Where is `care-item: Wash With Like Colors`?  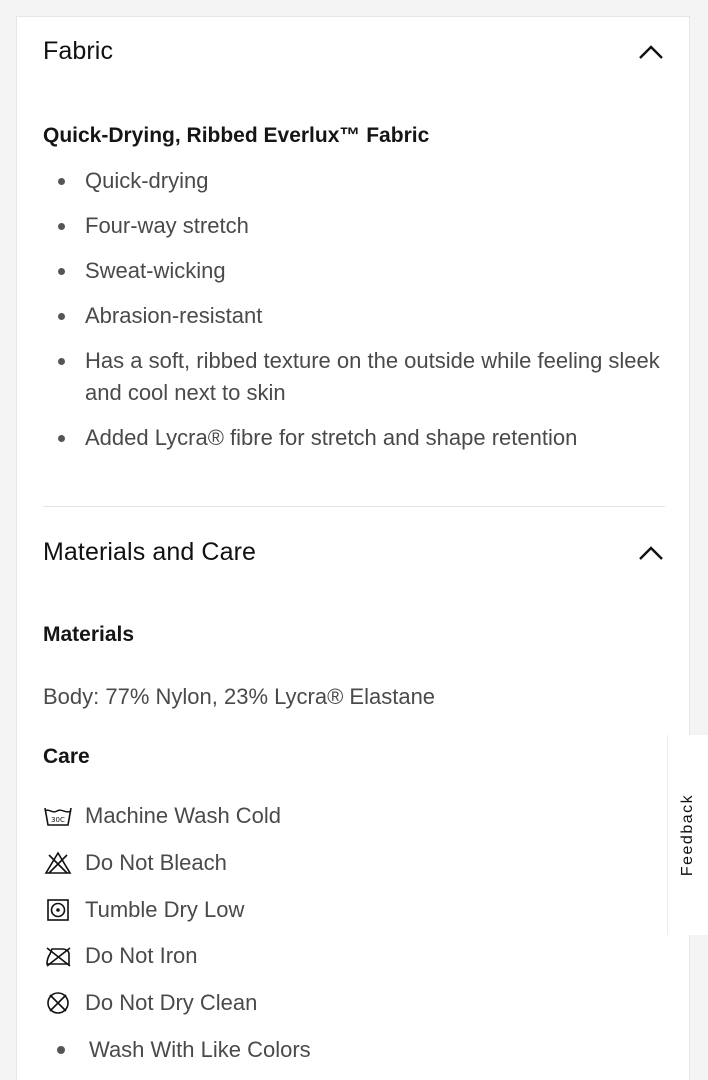 care-item: Wash With Like Colors is located at coordinates (343, 1049).